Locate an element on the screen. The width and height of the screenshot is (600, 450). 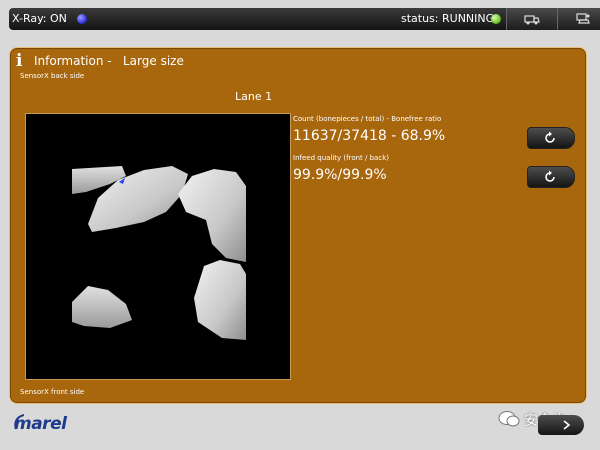
machine-icon is located at coordinates (532, 20).